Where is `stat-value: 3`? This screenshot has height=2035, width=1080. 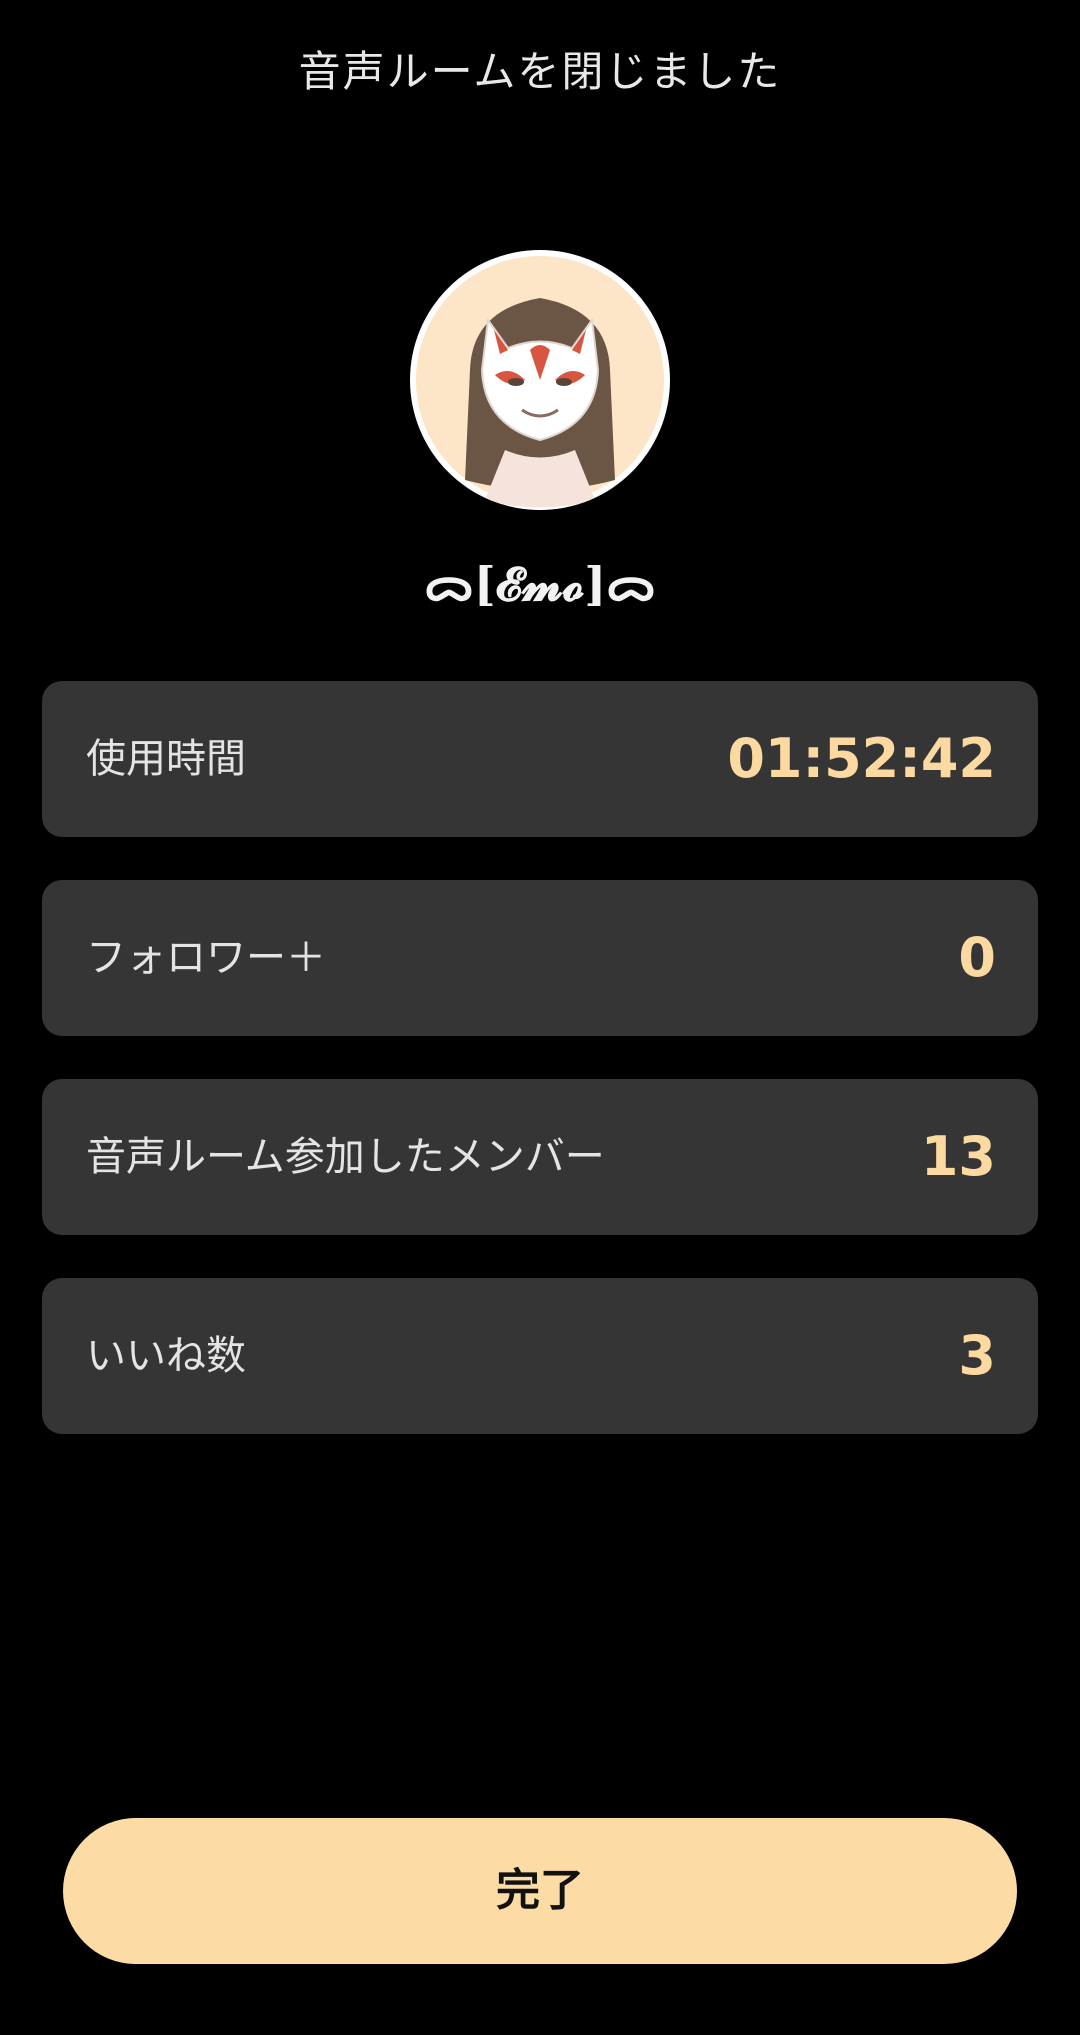 stat-value: 3 is located at coordinates (977, 1355).